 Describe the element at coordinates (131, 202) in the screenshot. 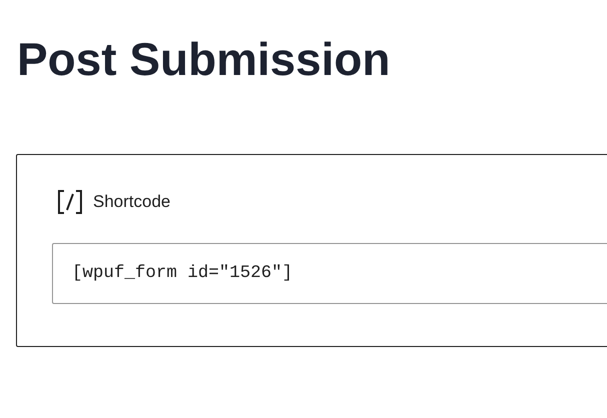

I see `shortcode-label: Shortcode` at that location.